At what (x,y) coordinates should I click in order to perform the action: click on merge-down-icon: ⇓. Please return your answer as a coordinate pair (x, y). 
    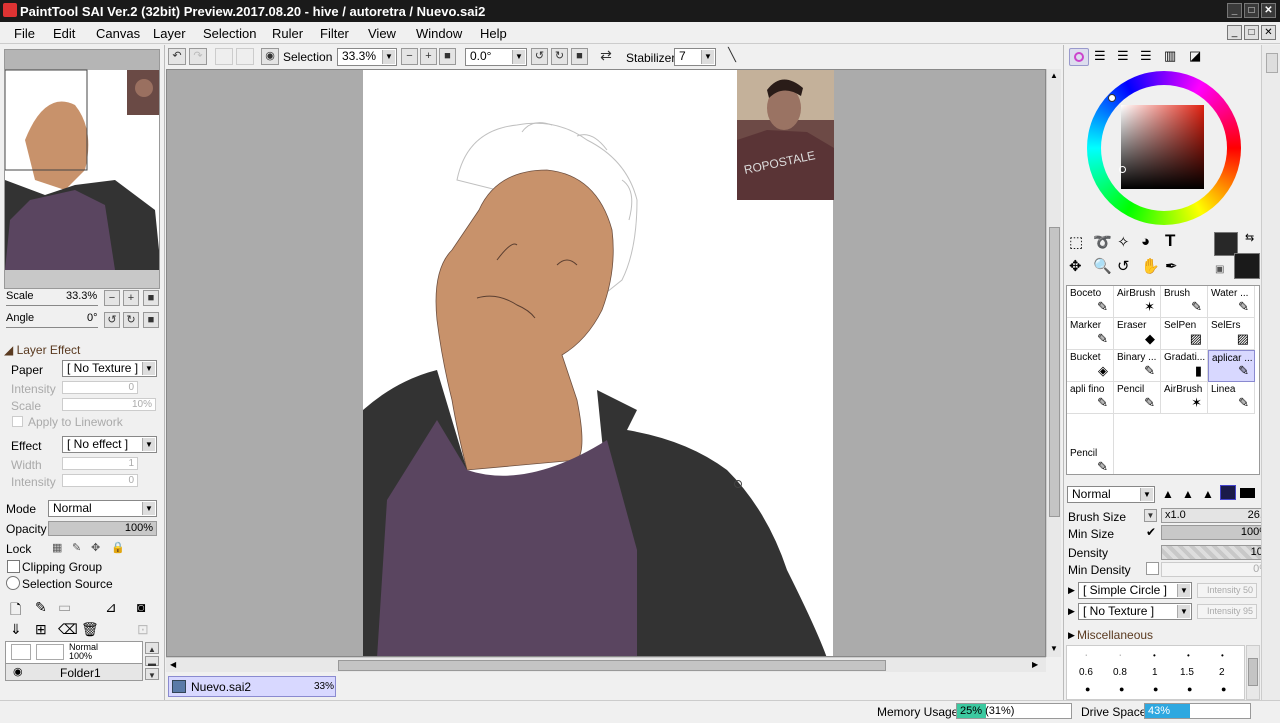
    Looking at the image, I should click on (16, 629).